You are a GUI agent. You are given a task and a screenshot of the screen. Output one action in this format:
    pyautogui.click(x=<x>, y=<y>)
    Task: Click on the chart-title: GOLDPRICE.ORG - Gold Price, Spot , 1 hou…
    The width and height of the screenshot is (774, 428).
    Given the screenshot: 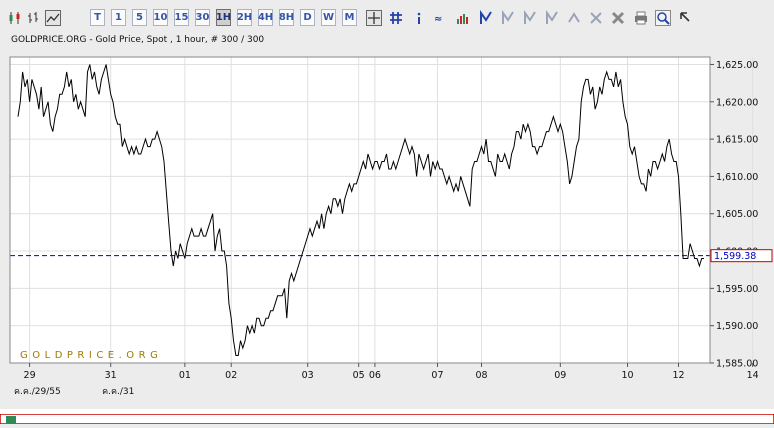 What is the action you would take?
    pyautogui.click(x=138, y=40)
    